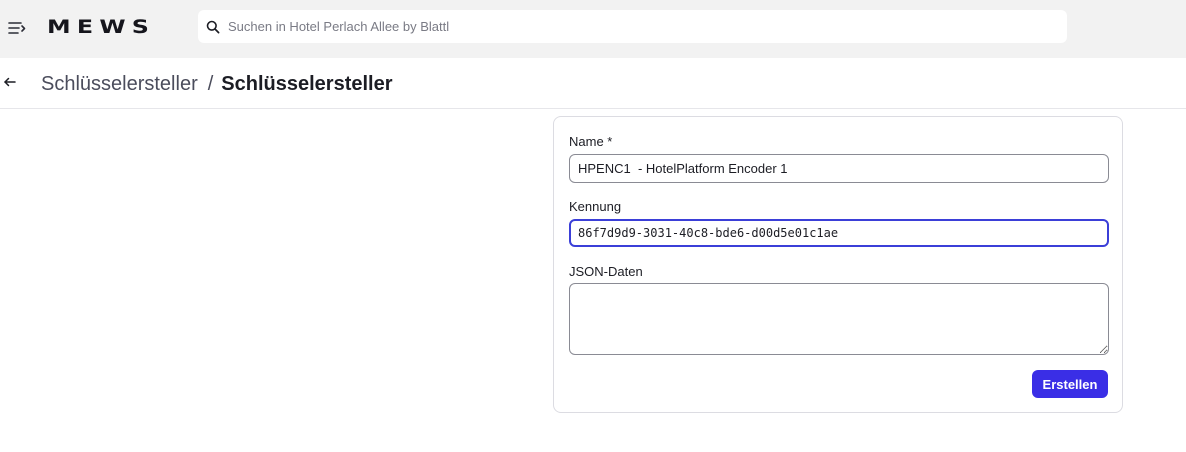 Image resolution: width=1186 pixels, height=452 pixels. I want to click on logo-text: MEWS, so click(101, 27).